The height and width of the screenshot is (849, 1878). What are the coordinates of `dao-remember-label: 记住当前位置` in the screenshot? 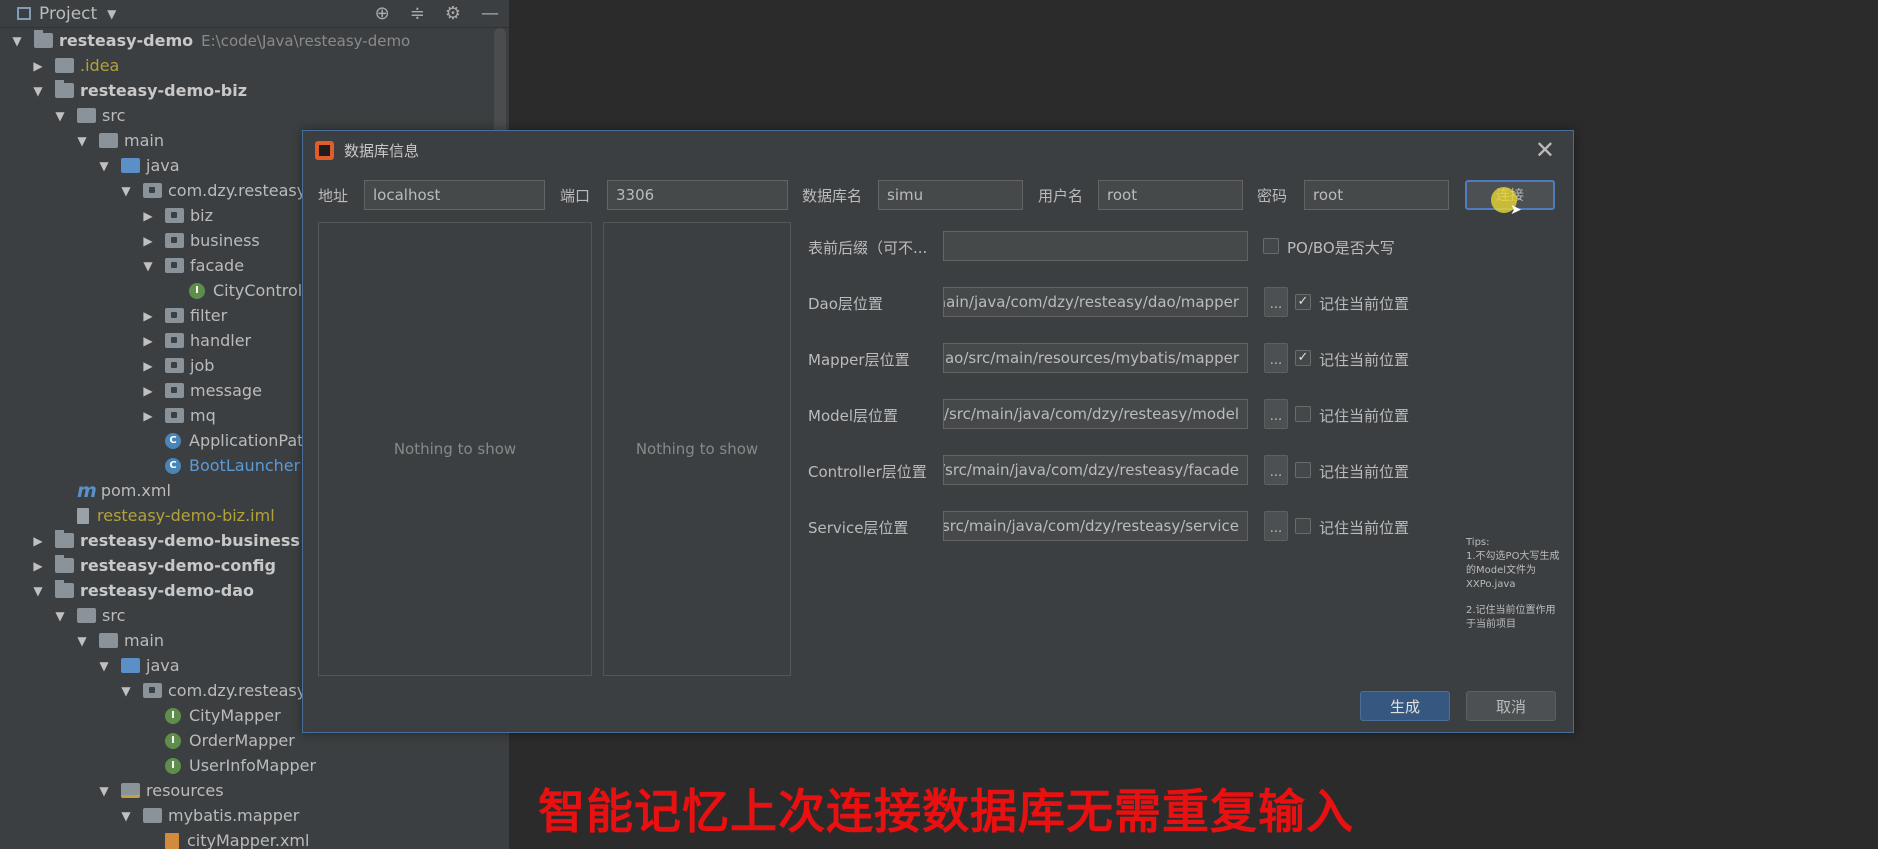 It's located at (1364, 304).